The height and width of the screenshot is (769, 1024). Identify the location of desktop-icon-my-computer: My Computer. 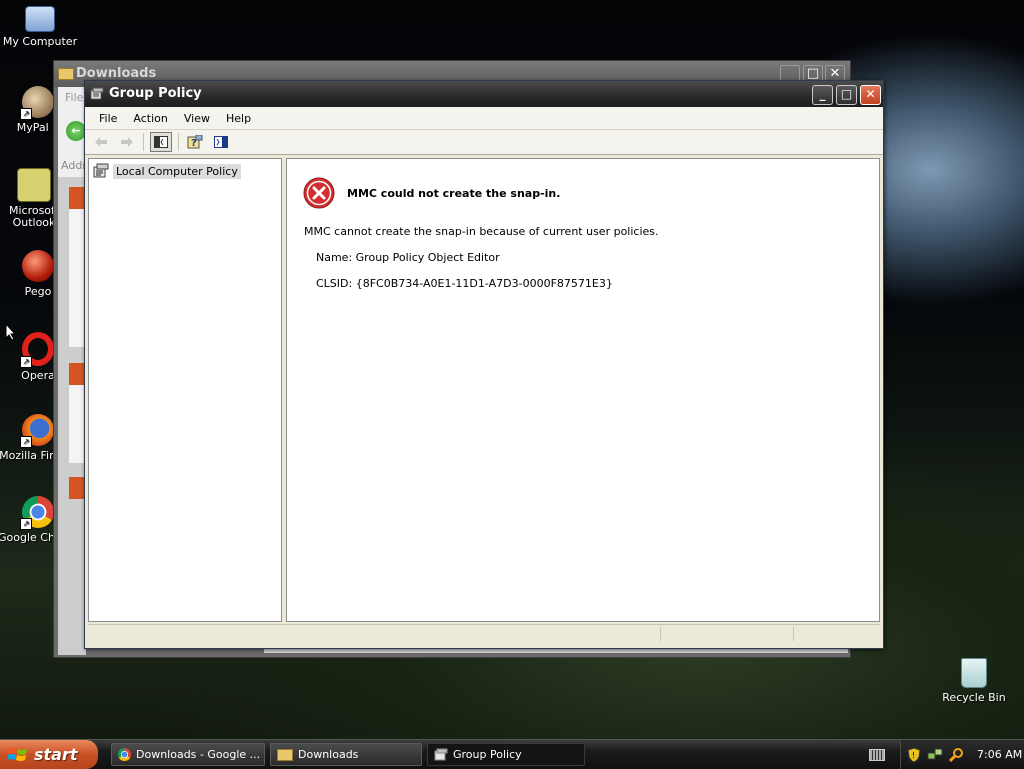
(40, 26).